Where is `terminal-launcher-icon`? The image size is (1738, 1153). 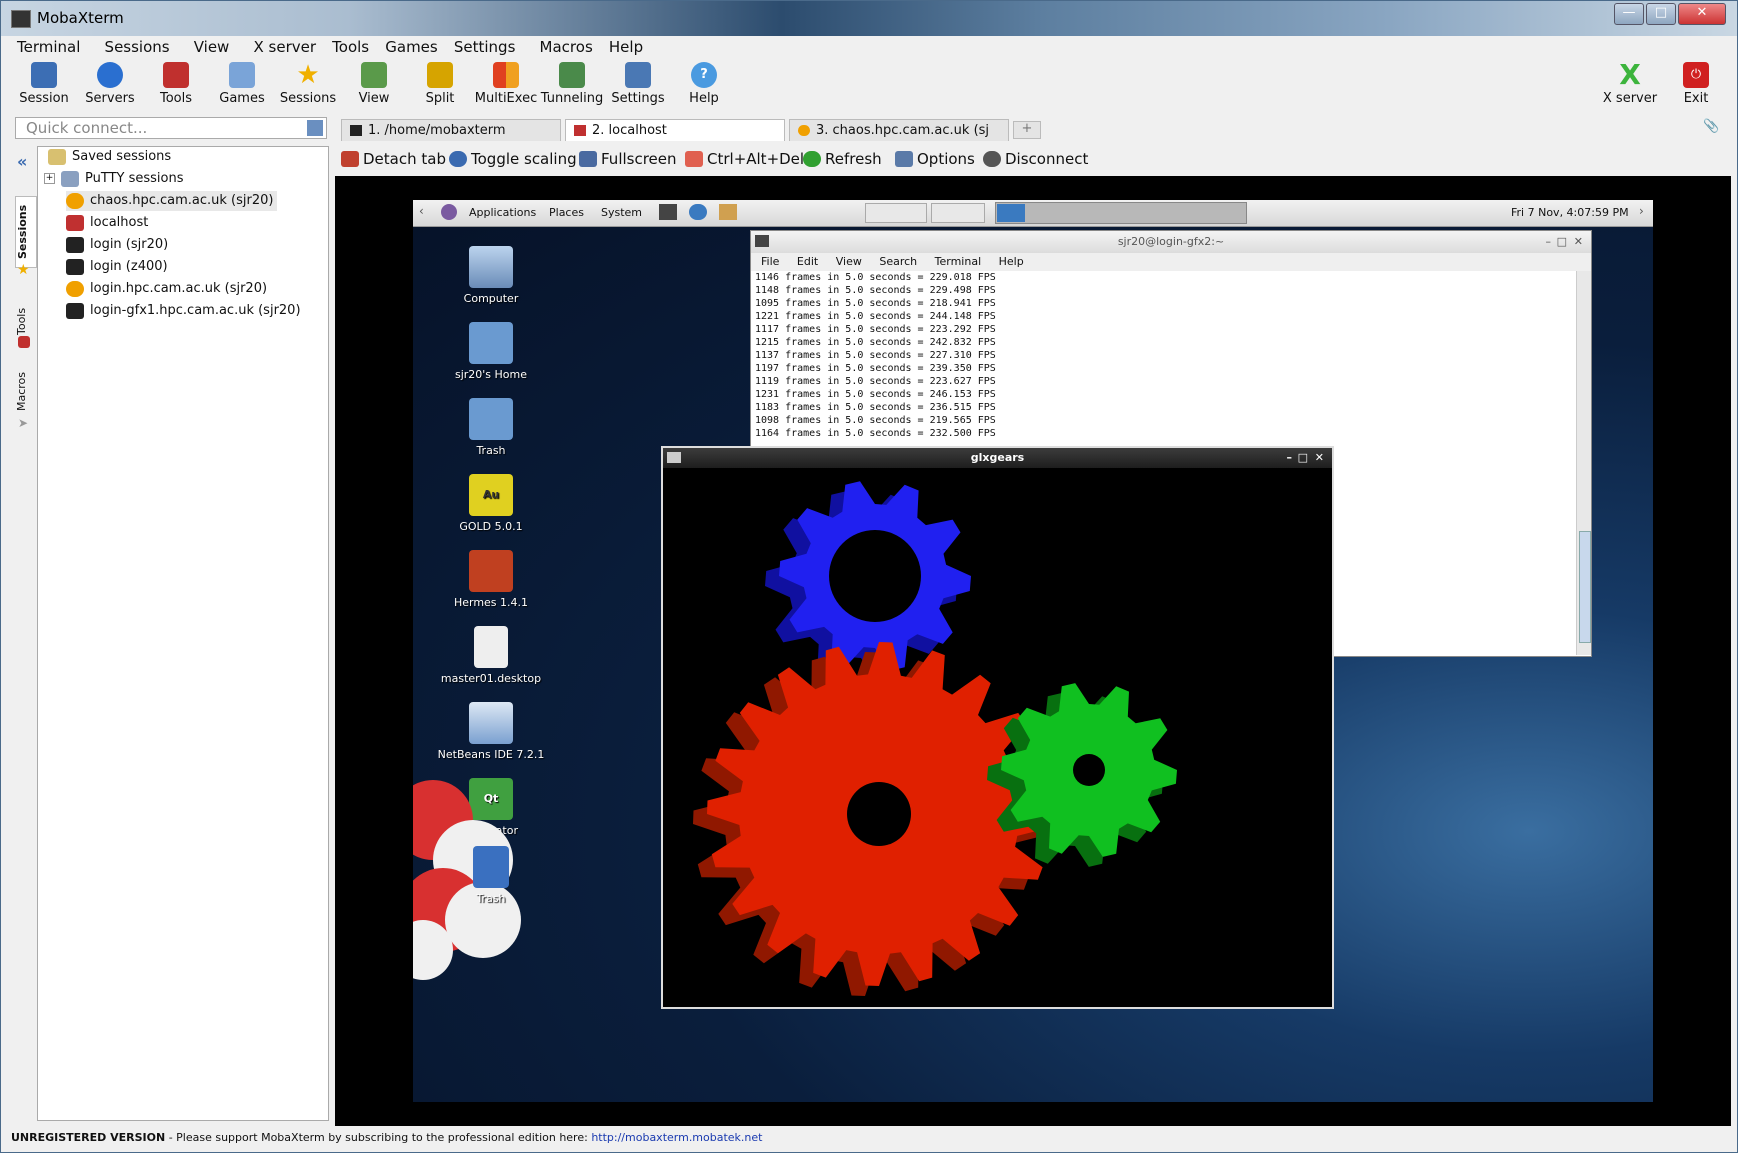 terminal-launcher-icon is located at coordinates (668, 212).